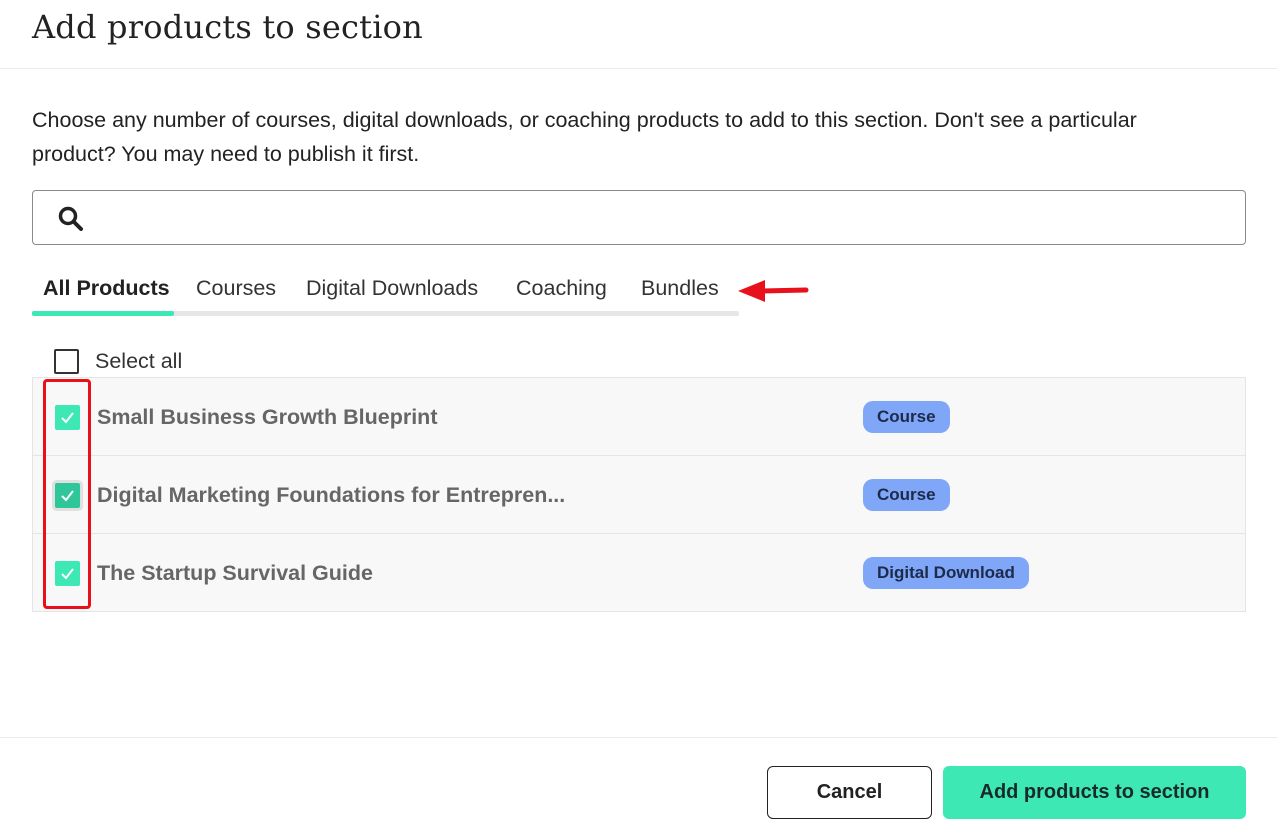  Describe the element at coordinates (1094, 792) in the screenshot. I see `add-products-button: Add products to section` at that location.